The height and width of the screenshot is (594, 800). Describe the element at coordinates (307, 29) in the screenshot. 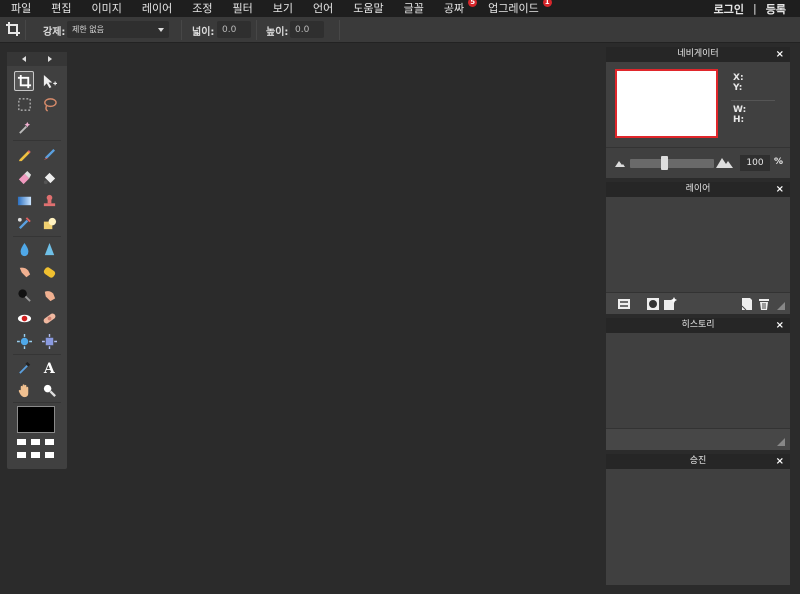

I see `height-input` at that location.